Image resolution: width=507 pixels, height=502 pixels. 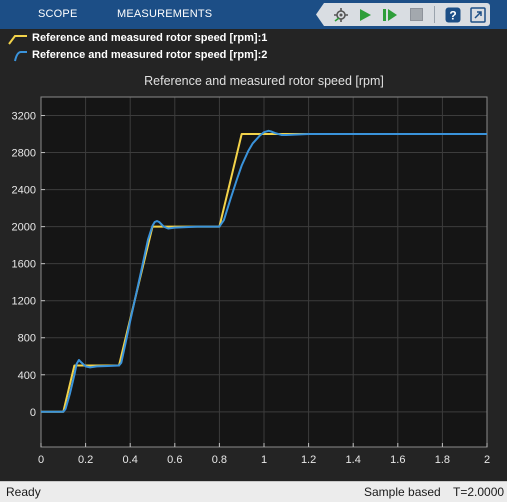 What do you see at coordinates (402, 492) in the screenshot?
I see `status-sample-mode: Sample based` at bounding box center [402, 492].